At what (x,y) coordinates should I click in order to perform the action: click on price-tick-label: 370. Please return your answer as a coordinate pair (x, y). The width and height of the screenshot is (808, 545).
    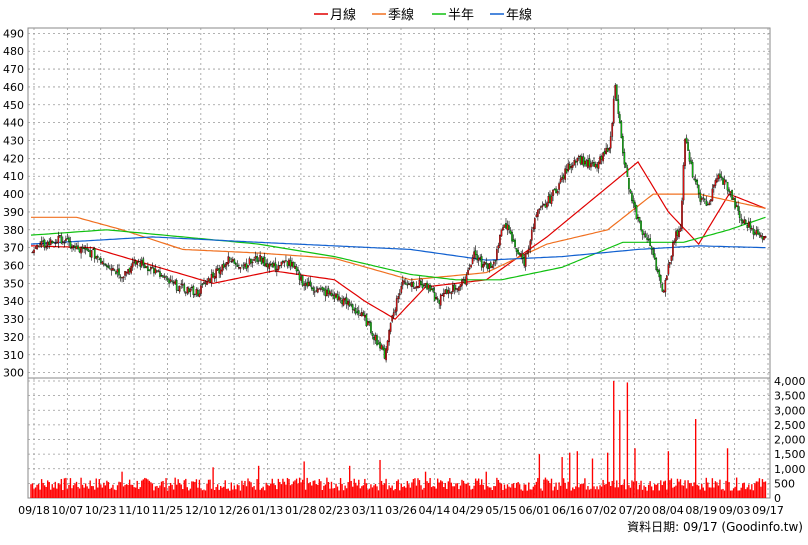
    Looking at the image, I should click on (13, 248).